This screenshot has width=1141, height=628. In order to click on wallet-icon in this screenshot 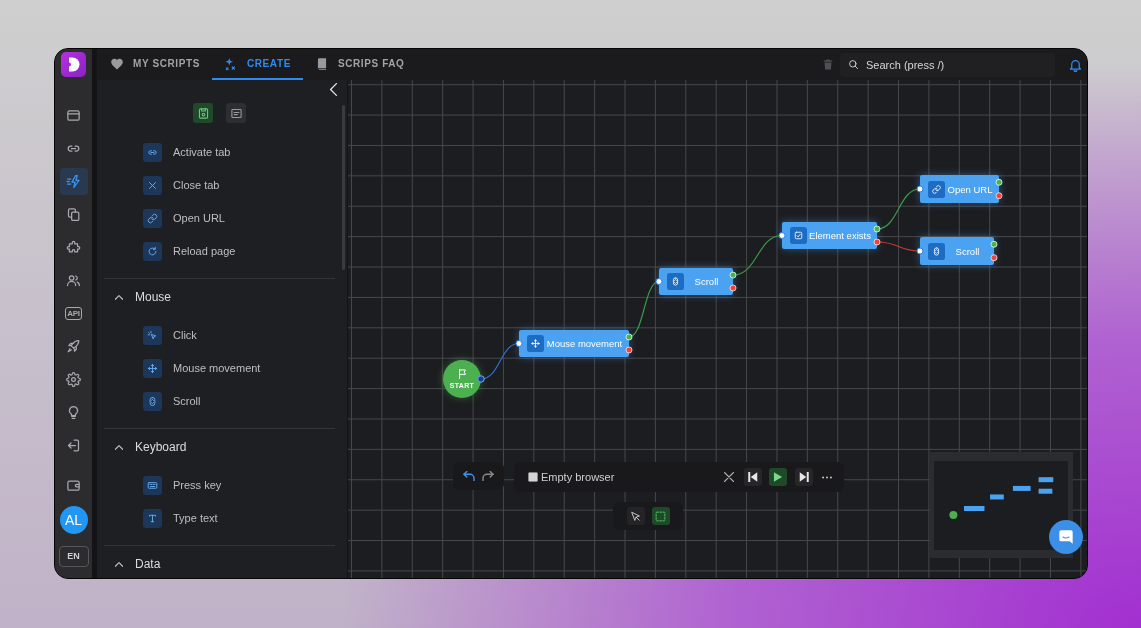, I will do `click(73, 485)`.